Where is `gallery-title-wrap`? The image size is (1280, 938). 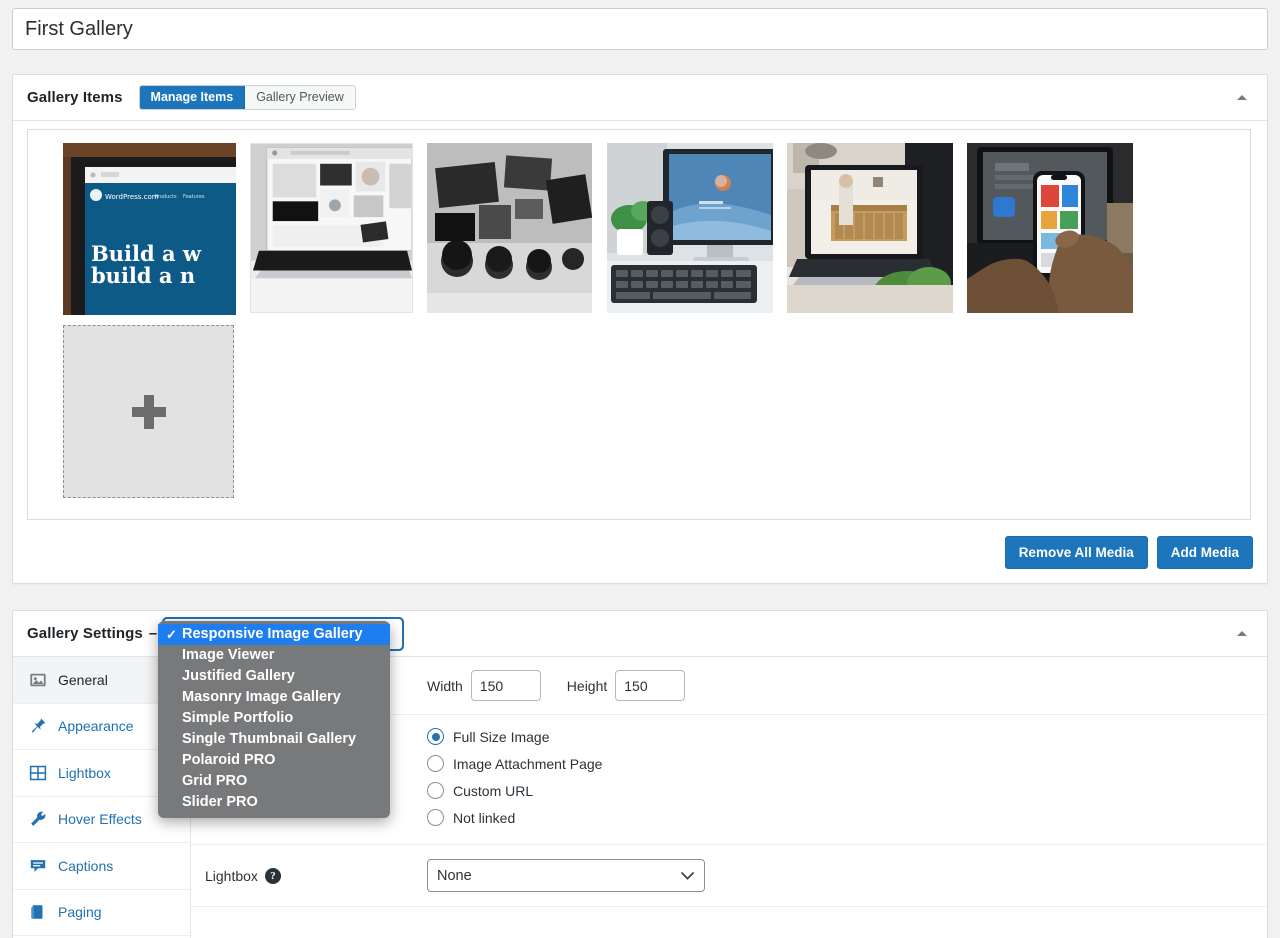 gallery-title-wrap is located at coordinates (640, 29).